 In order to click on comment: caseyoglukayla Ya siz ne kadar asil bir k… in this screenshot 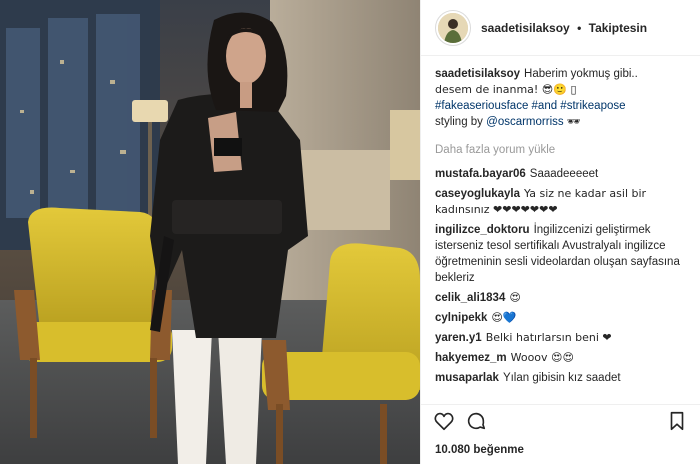, I will do `click(560, 202)`.